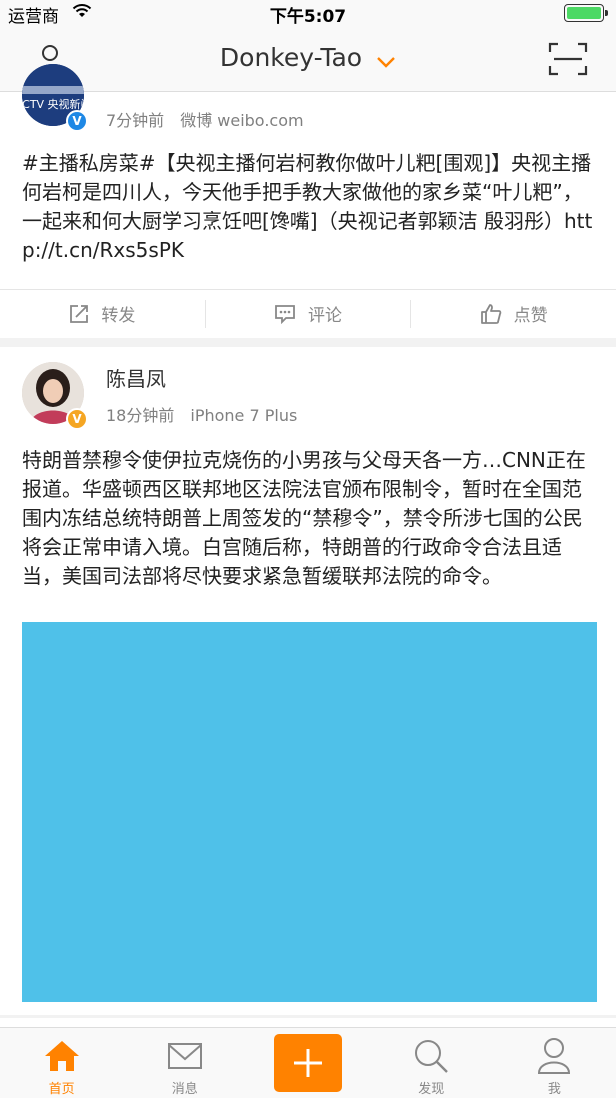 The width and height of the screenshot is (616, 1098). Describe the element at coordinates (55, 396) in the screenshot. I see `avatar: V` at that location.